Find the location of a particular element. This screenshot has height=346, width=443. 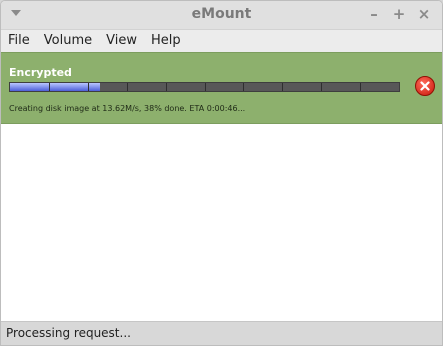

minimize-button: – is located at coordinates (374, 14).